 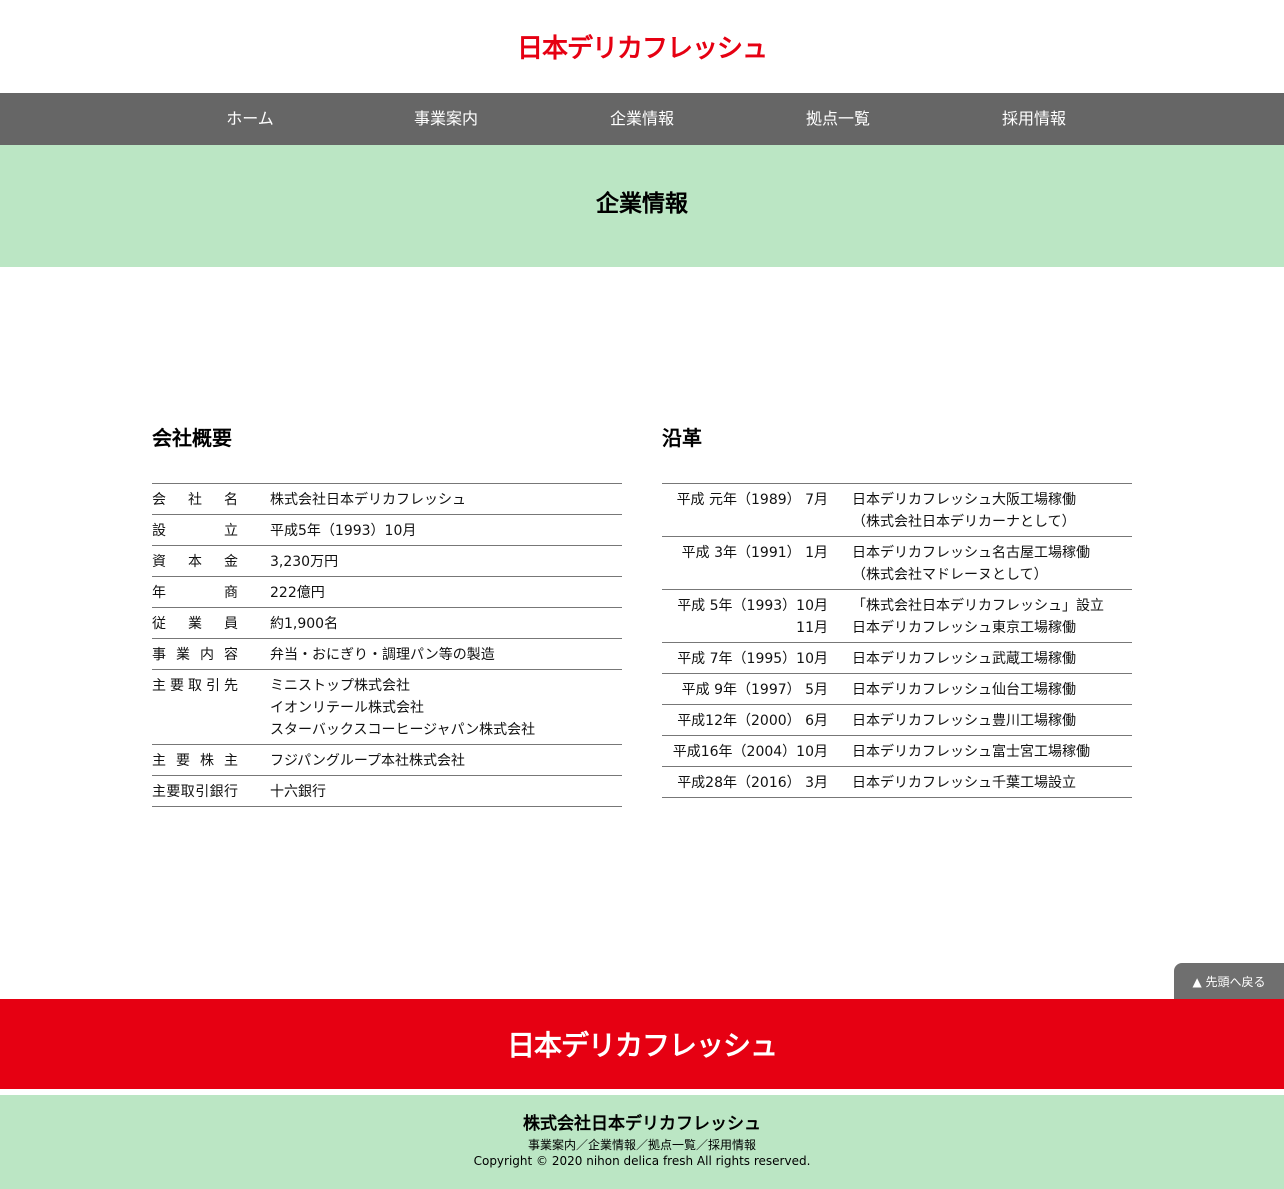 What do you see at coordinates (950, 575) in the screenshot?
I see `history-event-line: （株式会社マドレーヌとして）` at bounding box center [950, 575].